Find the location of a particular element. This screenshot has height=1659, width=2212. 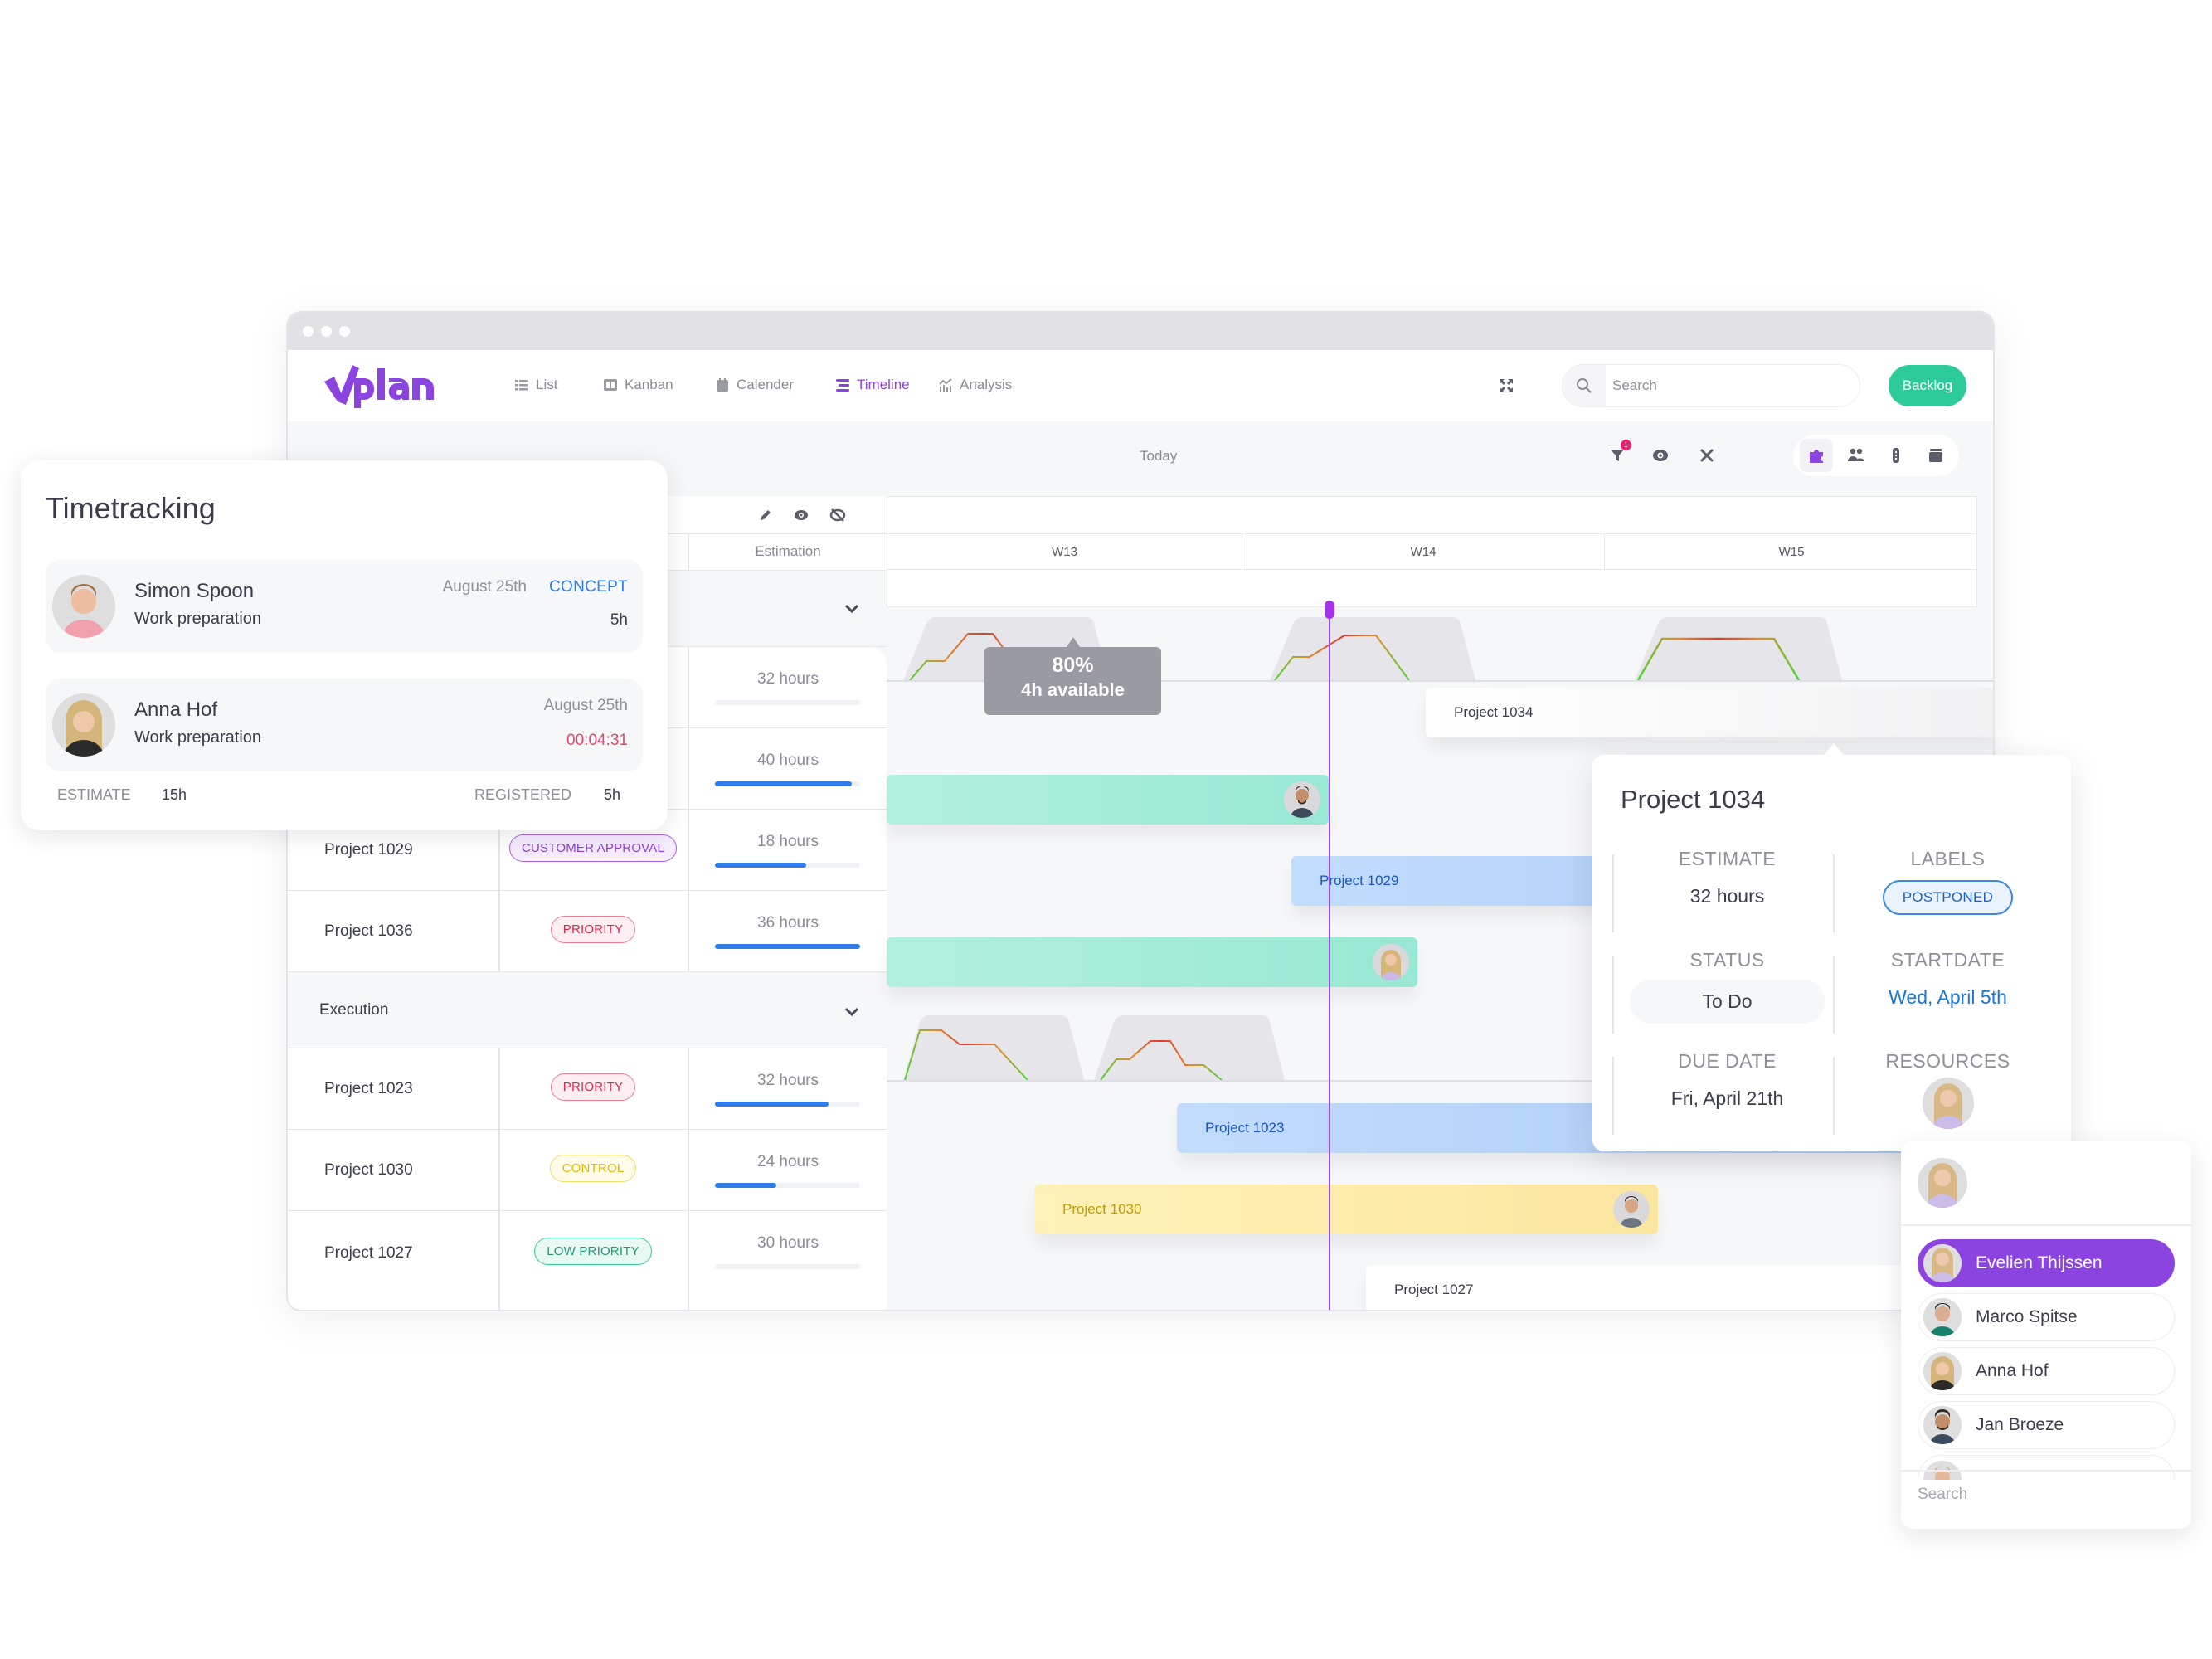

resource-option: Evelien Thijssen is located at coordinates (2046, 1263).